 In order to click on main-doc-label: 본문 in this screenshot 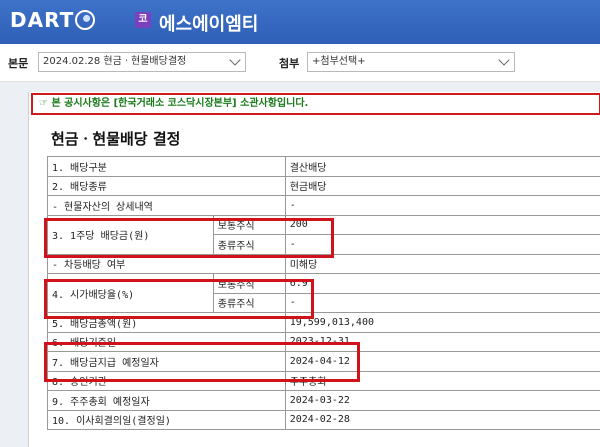, I will do `click(18, 63)`.